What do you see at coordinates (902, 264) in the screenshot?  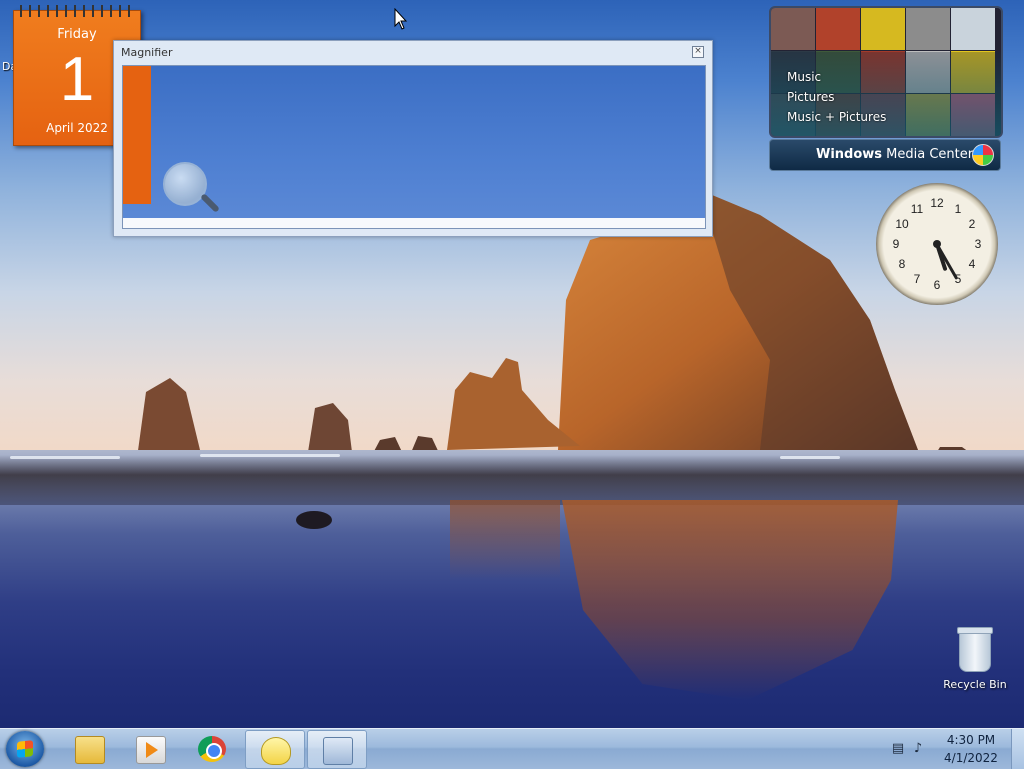 I see `clock-numeral: 8` at bounding box center [902, 264].